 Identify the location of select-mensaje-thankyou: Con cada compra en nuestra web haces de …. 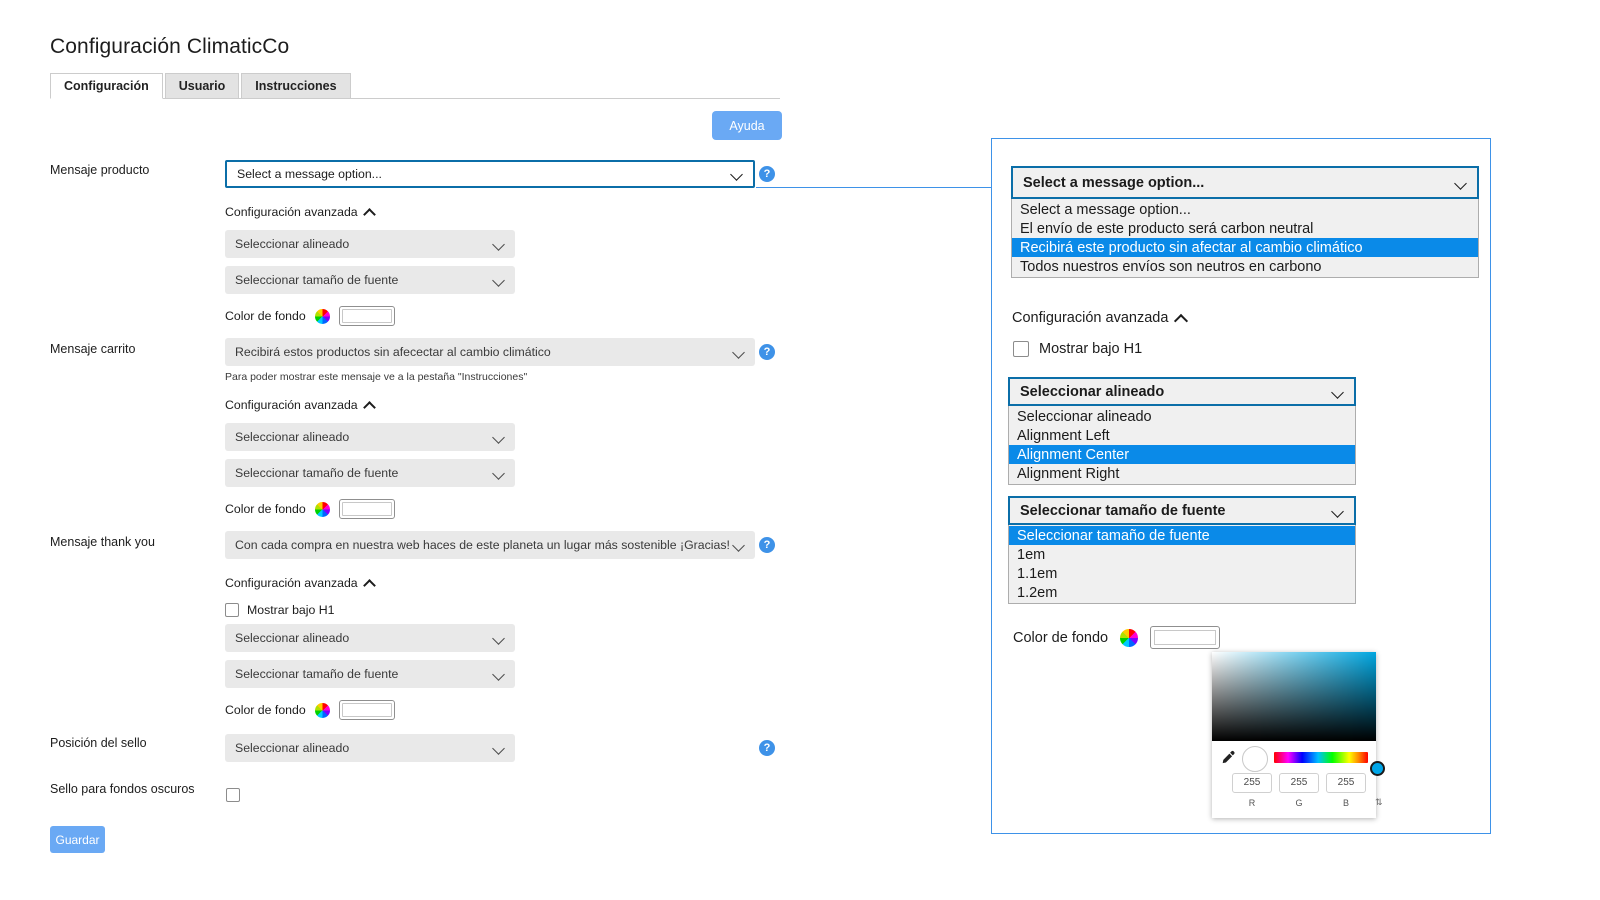
(490, 545).